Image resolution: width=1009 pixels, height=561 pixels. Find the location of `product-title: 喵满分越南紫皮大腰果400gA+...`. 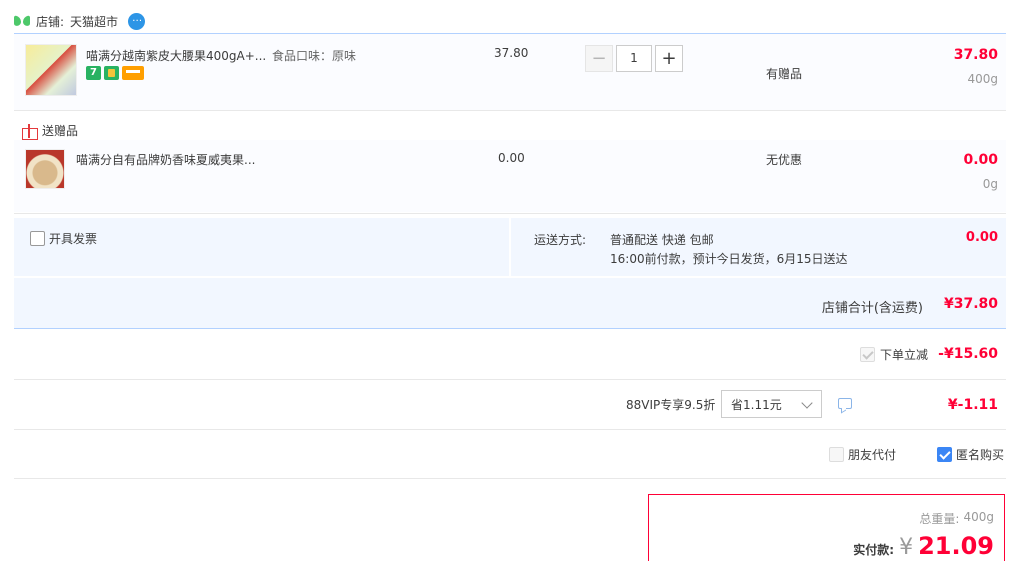

product-title: 喵满分越南紫皮大腰果400gA+... is located at coordinates (181, 55).